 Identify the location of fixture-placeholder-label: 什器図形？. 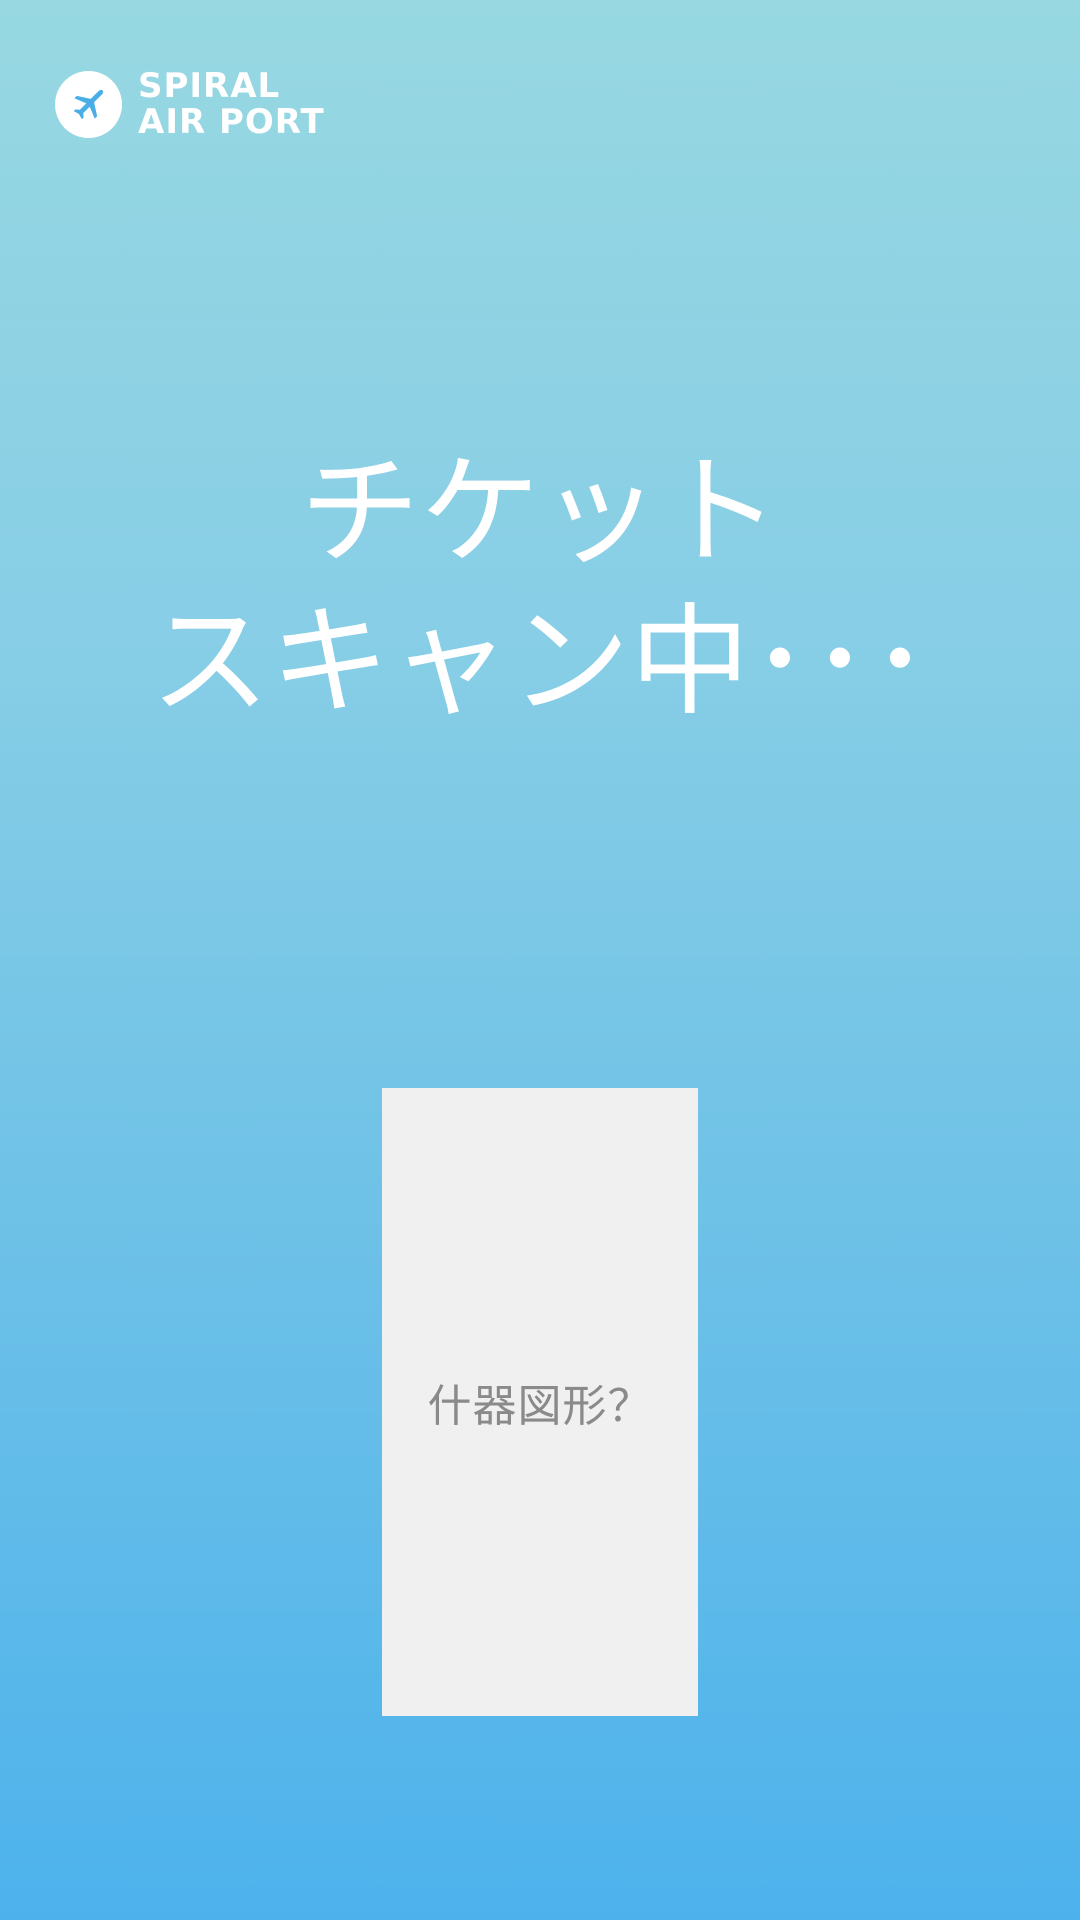
(540, 1406).